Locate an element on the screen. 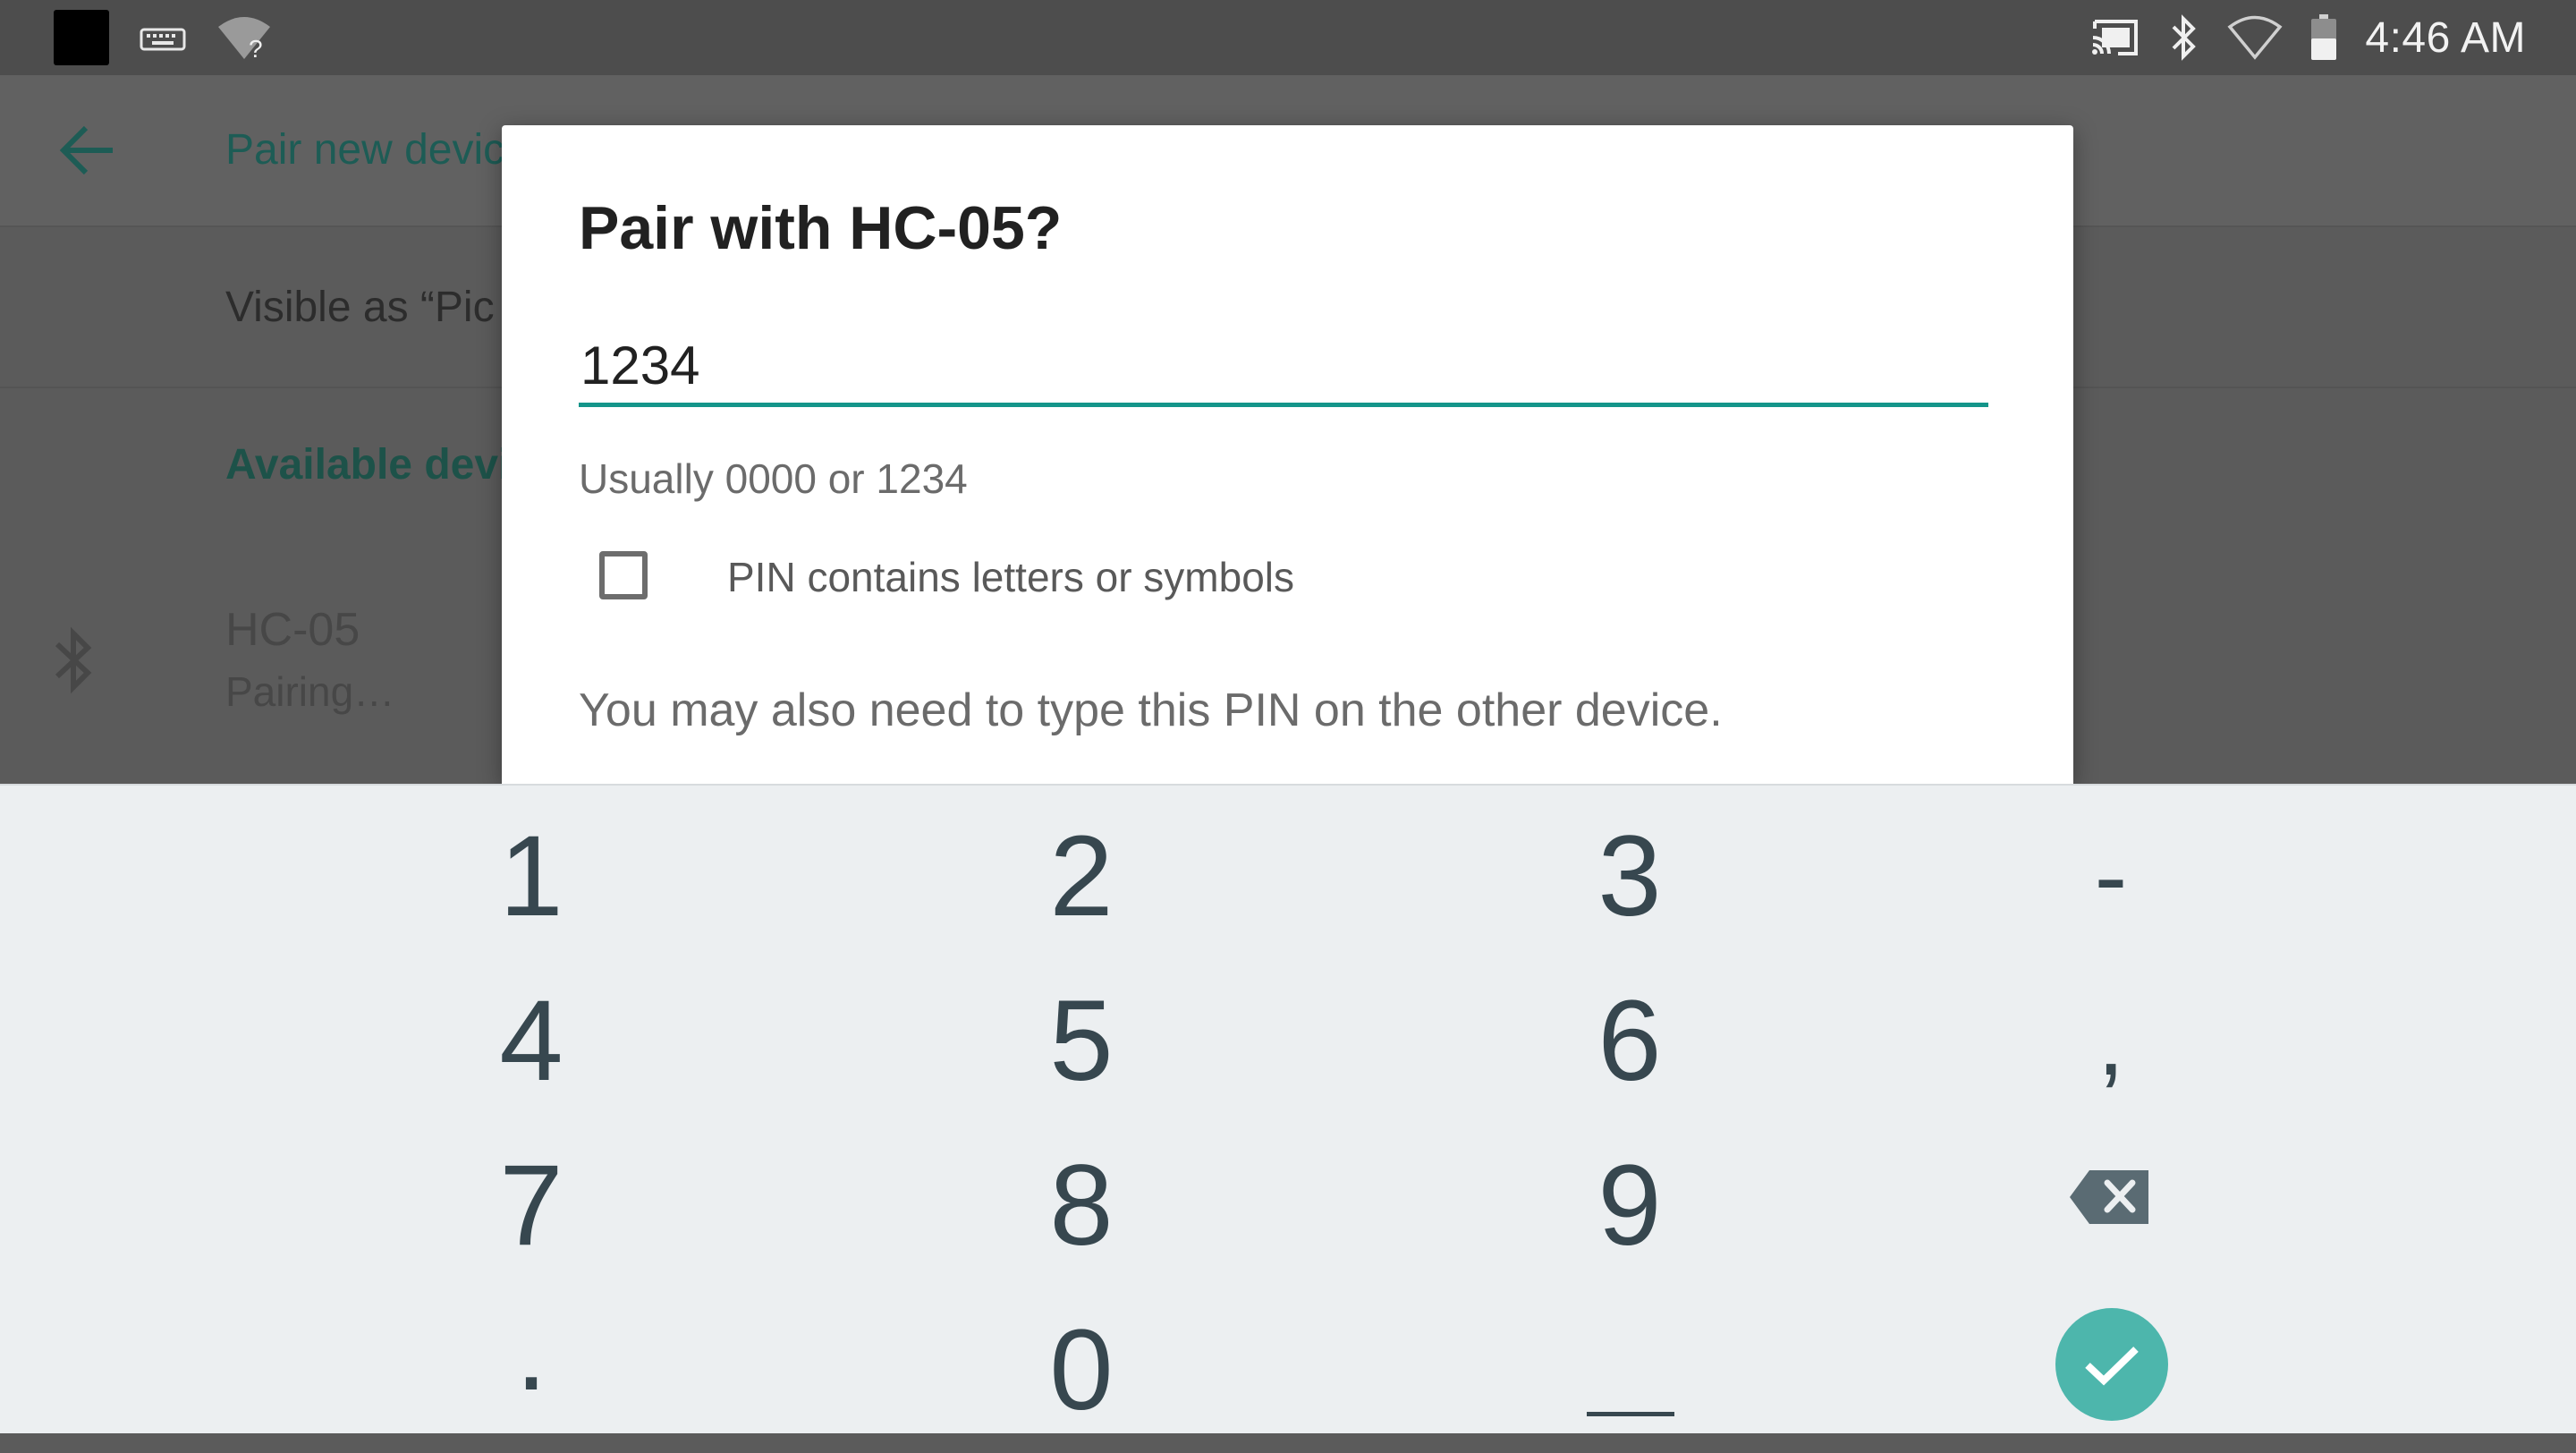  pin-letters-checkbox-label: PIN contains letters or symbols is located at coordinates (1010, 577).